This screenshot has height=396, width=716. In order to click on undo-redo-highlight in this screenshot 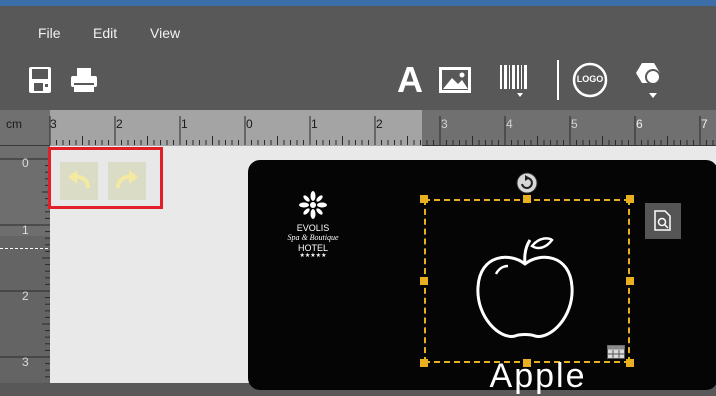, I will do `click(105, 178)`.